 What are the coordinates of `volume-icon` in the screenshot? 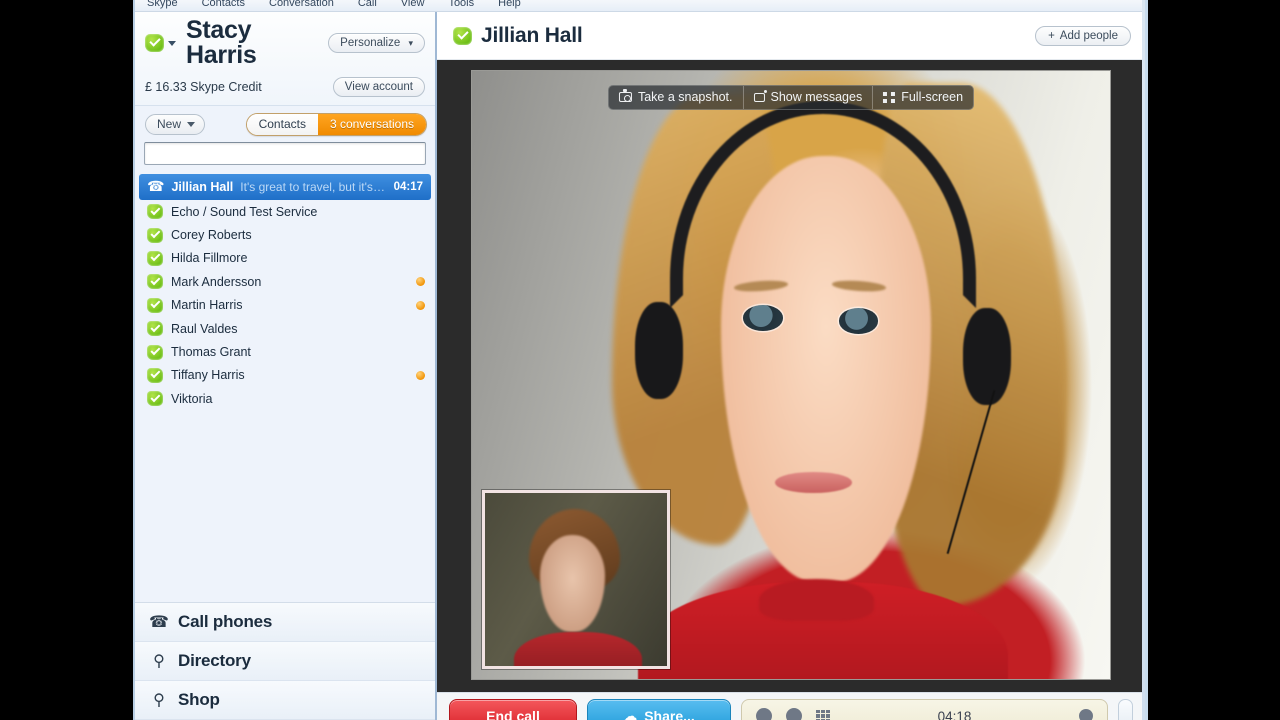 It's located at (1086, 714).